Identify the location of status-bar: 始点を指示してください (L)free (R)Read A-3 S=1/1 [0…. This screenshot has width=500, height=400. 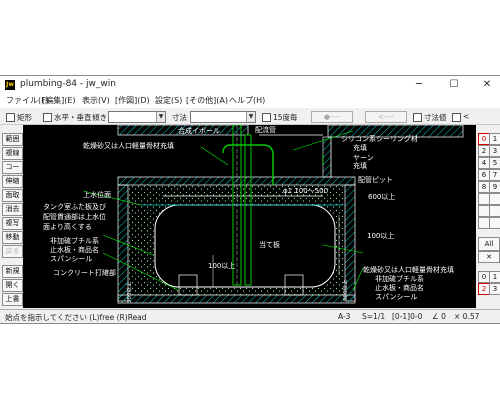
(250, 316).